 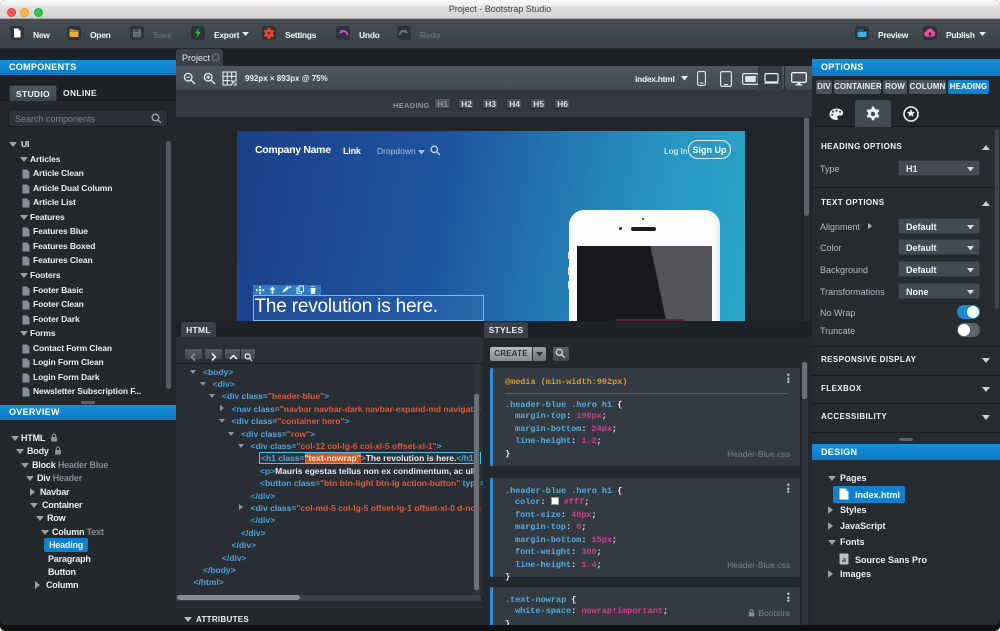 I want to click on svg-text: a, so click(x=844, y=559).